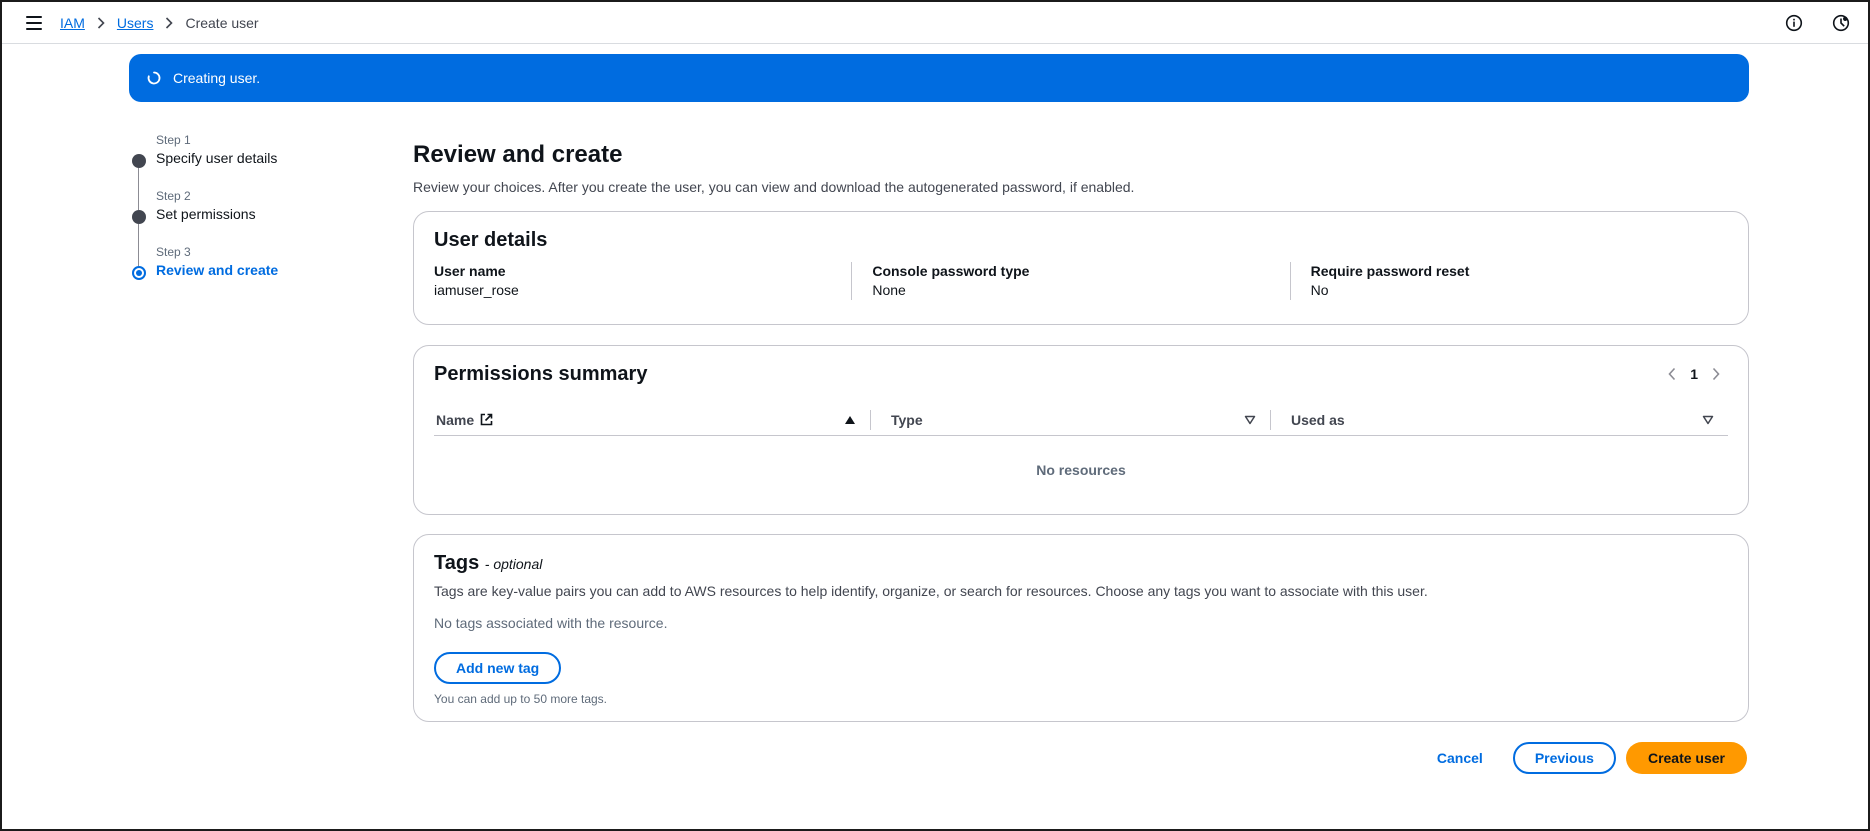 The height and width of the screenshot is (831, 1870). I want to click on wizard-step-3: Step 3 Review and create, so click(258, 272).